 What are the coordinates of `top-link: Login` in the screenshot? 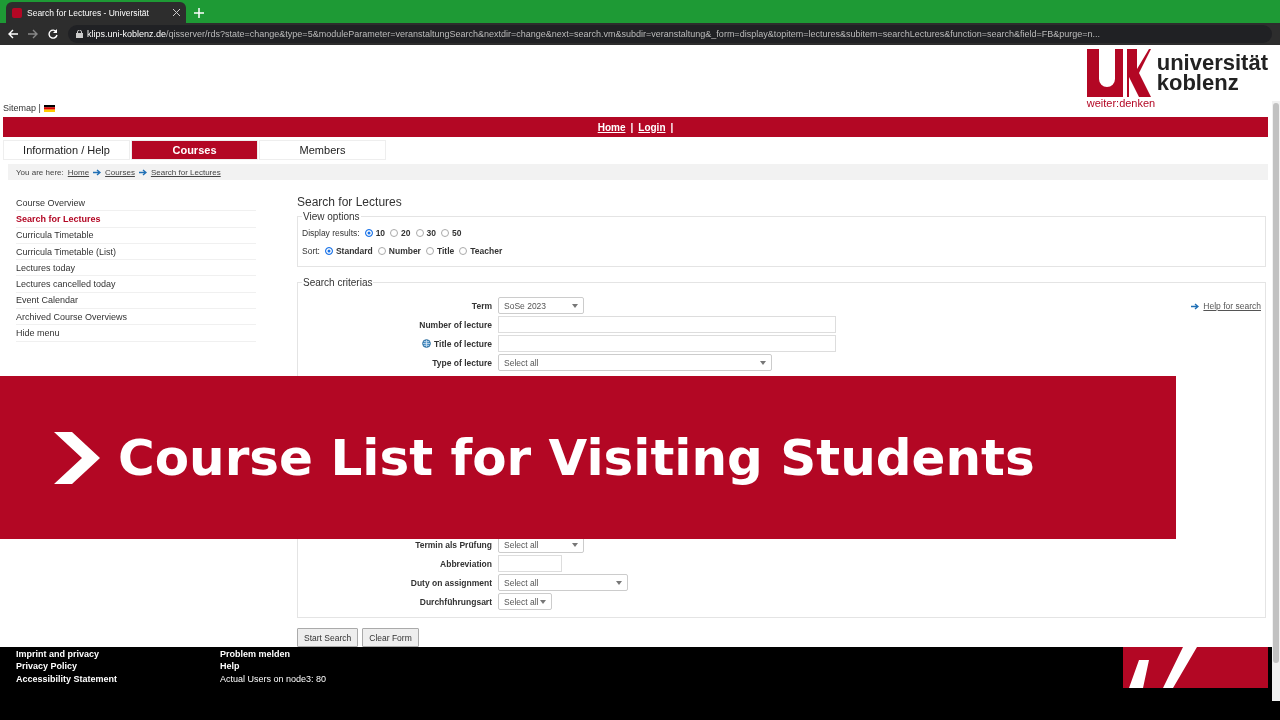 It's located at (652, 127).